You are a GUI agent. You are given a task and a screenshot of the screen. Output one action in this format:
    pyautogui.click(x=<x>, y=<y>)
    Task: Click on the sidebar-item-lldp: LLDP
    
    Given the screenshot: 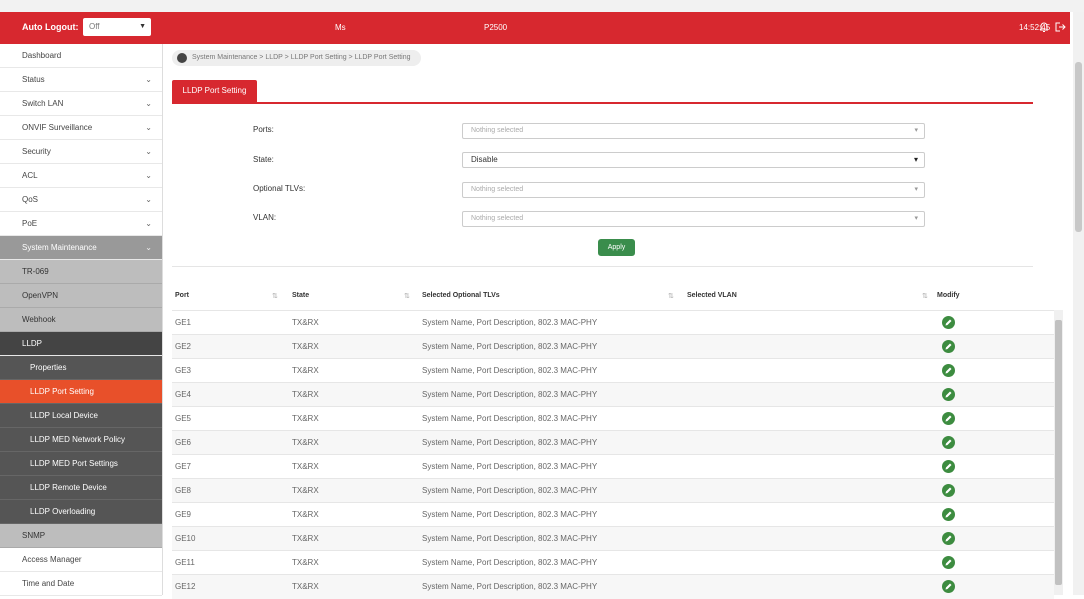 What is the action you would take?
    pyautogui.click(x=81, y=344)
    